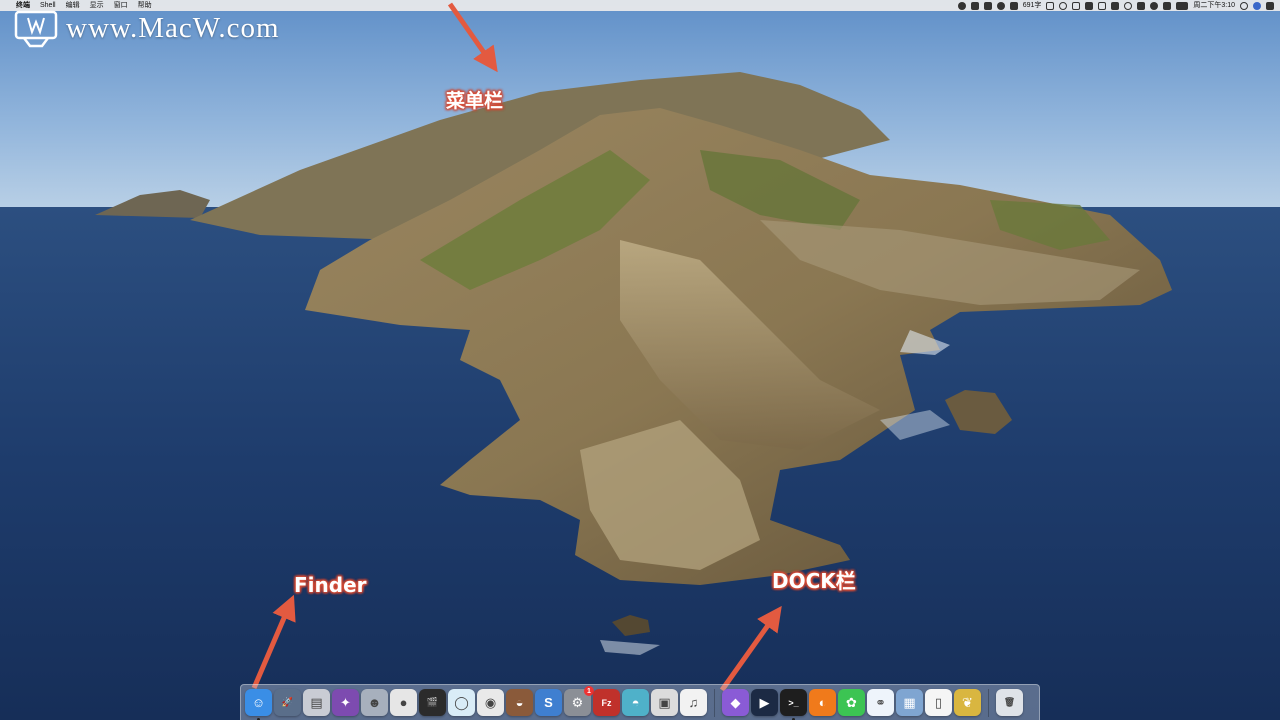 The width and height of the screenshot is (1280, 720). What do you see at coordinates (1032, 5) in the screenshot?
I see `memory-status: 691字` at bounding box center [1032, 5].